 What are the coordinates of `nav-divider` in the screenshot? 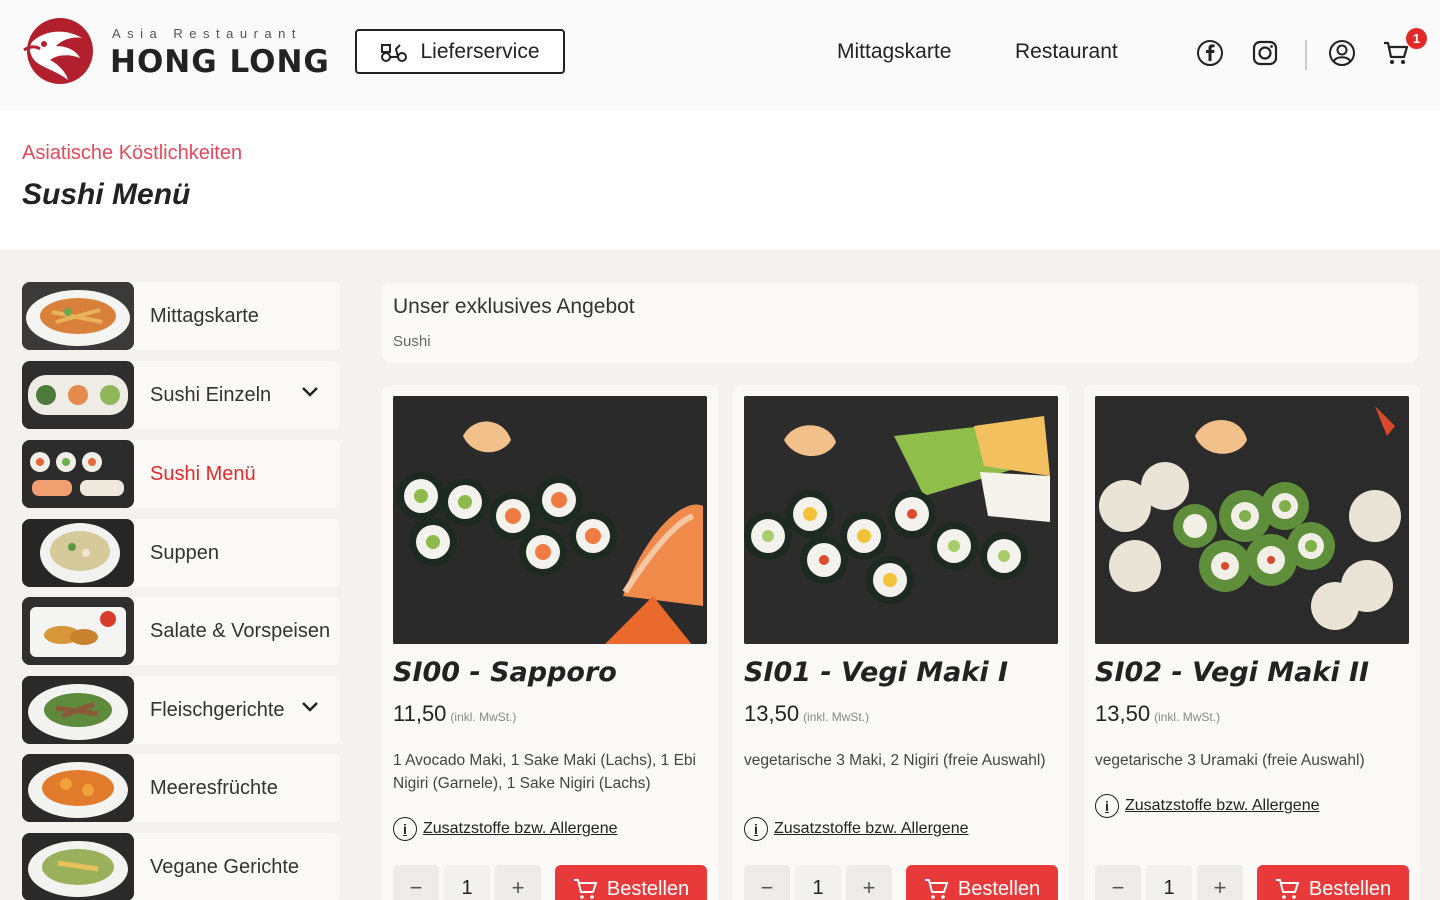 It's located at (1306, 55).